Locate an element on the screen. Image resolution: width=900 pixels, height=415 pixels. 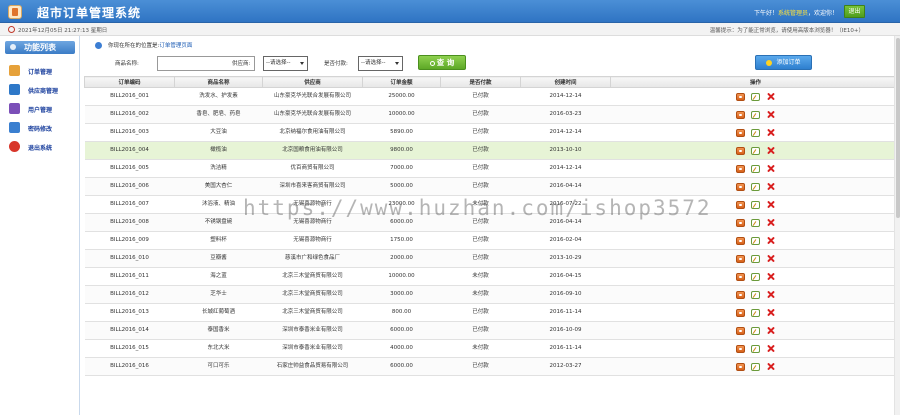
sidebar-title: 功能列表 is located at coordinates (40, 47).